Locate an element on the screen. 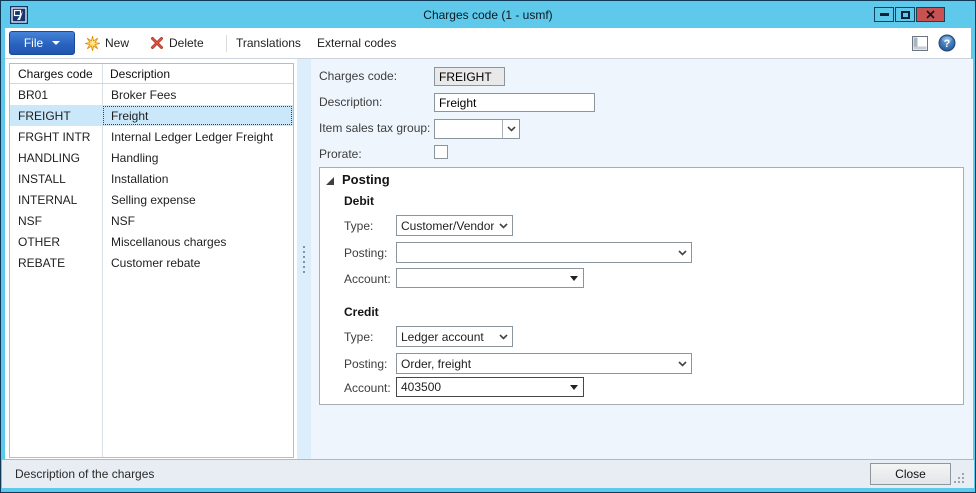 This screenshot has height=493, width=976. translations-label: Translations is located at coordinates (268, 43).